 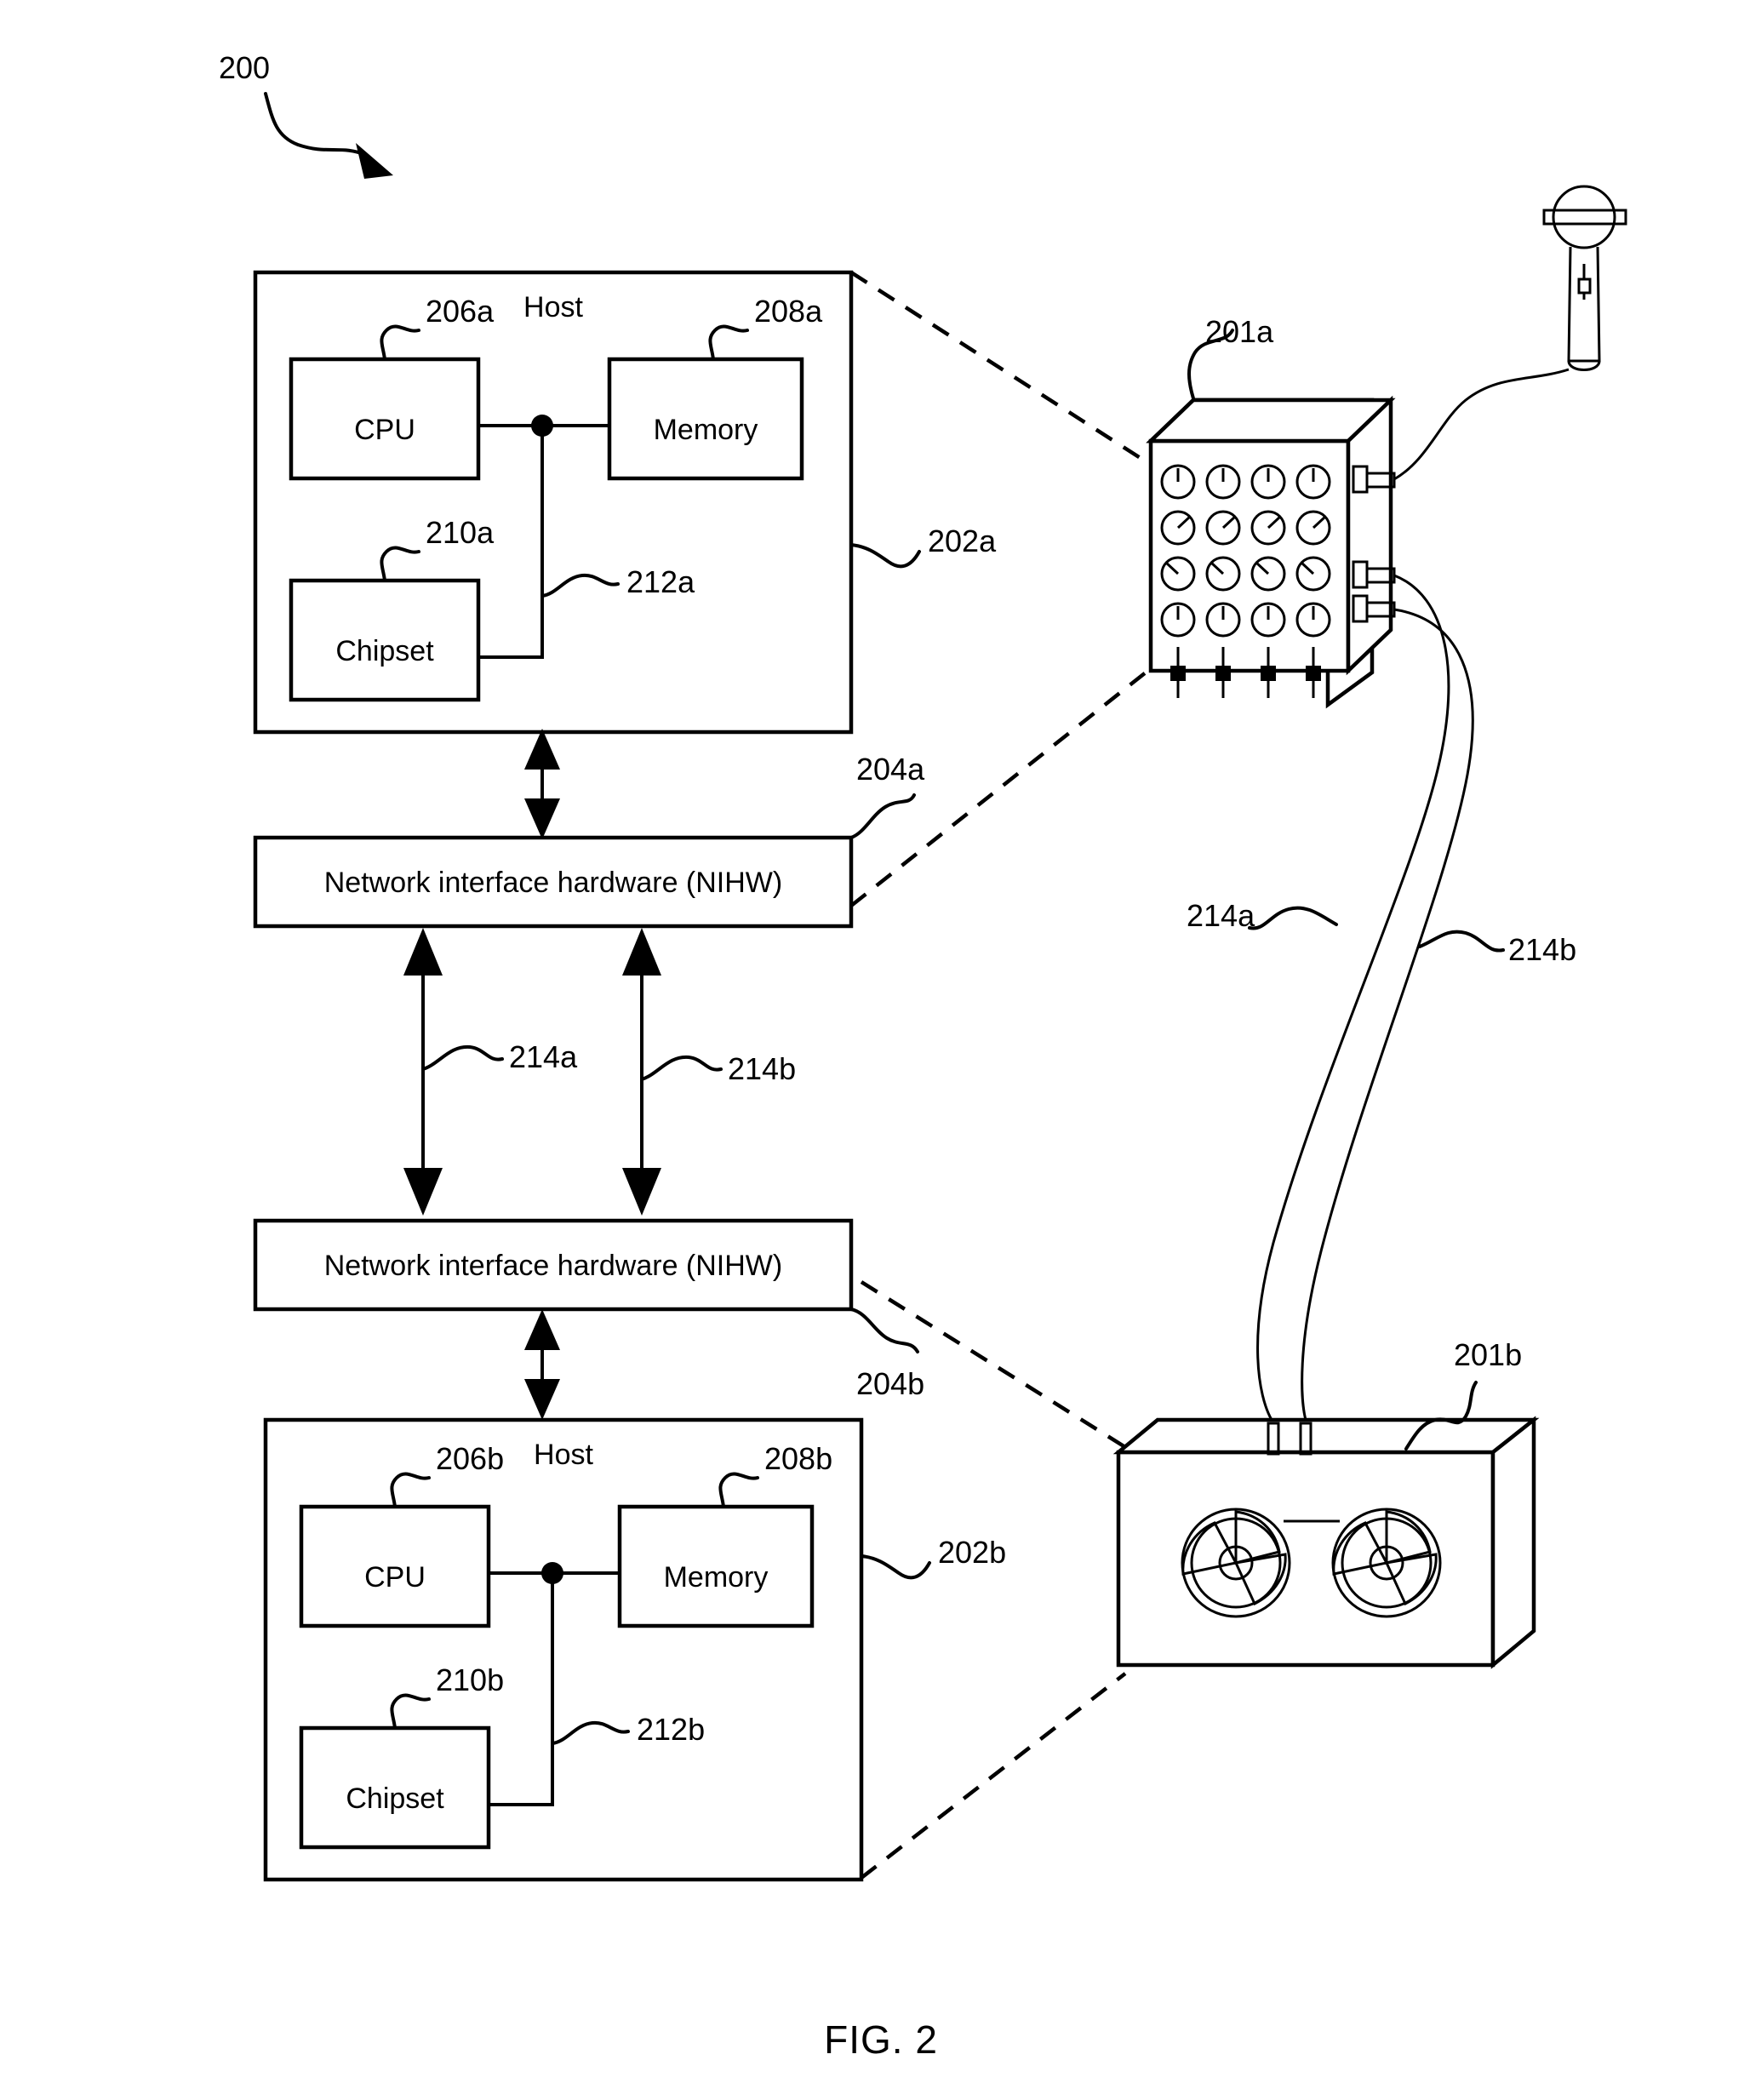 What do you see at coordinates (1293, 918) in the screenshot?
I see `cable-a-ref-leader` at bounding box center [1293, 918].